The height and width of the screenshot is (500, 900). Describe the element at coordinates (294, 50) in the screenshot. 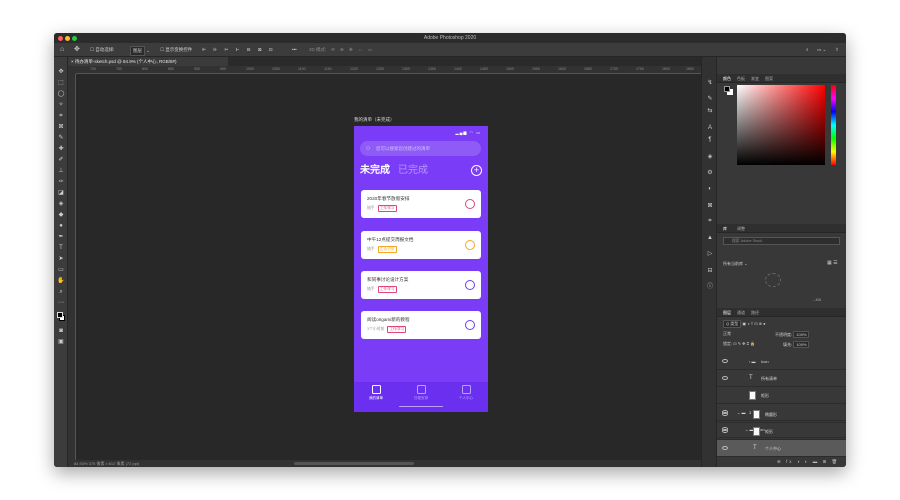

I see `more-options-icon: •••` at that location.